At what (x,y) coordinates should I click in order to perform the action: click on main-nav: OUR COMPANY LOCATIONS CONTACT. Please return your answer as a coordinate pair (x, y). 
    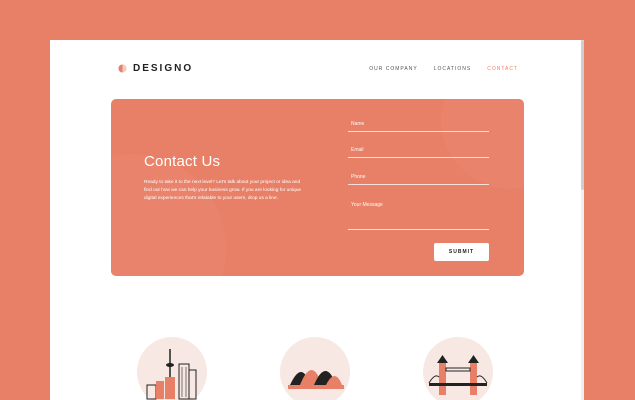
    Looking at the image, I should click on (443, 69).